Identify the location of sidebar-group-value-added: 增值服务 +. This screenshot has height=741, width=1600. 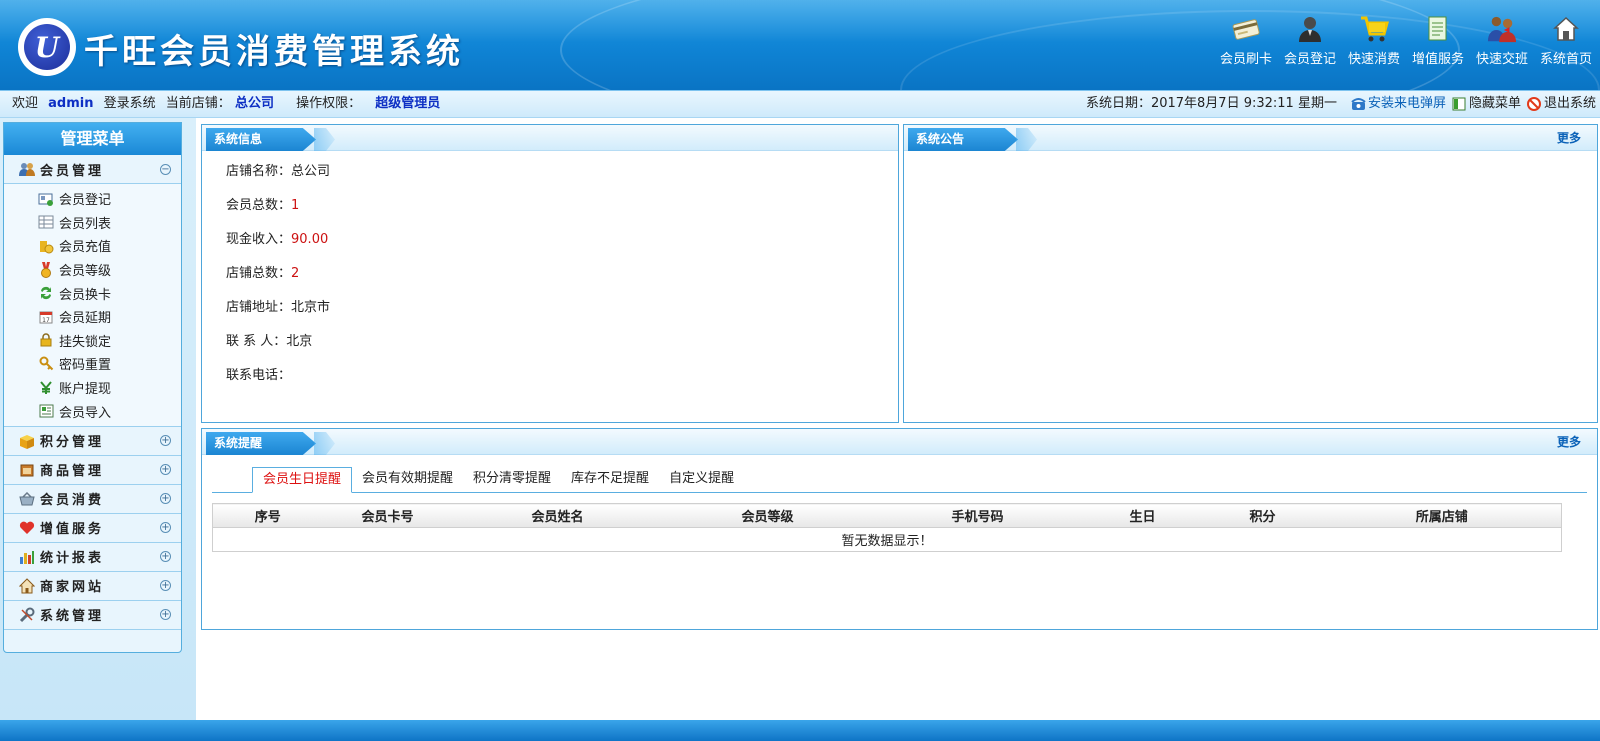
(92, 528).